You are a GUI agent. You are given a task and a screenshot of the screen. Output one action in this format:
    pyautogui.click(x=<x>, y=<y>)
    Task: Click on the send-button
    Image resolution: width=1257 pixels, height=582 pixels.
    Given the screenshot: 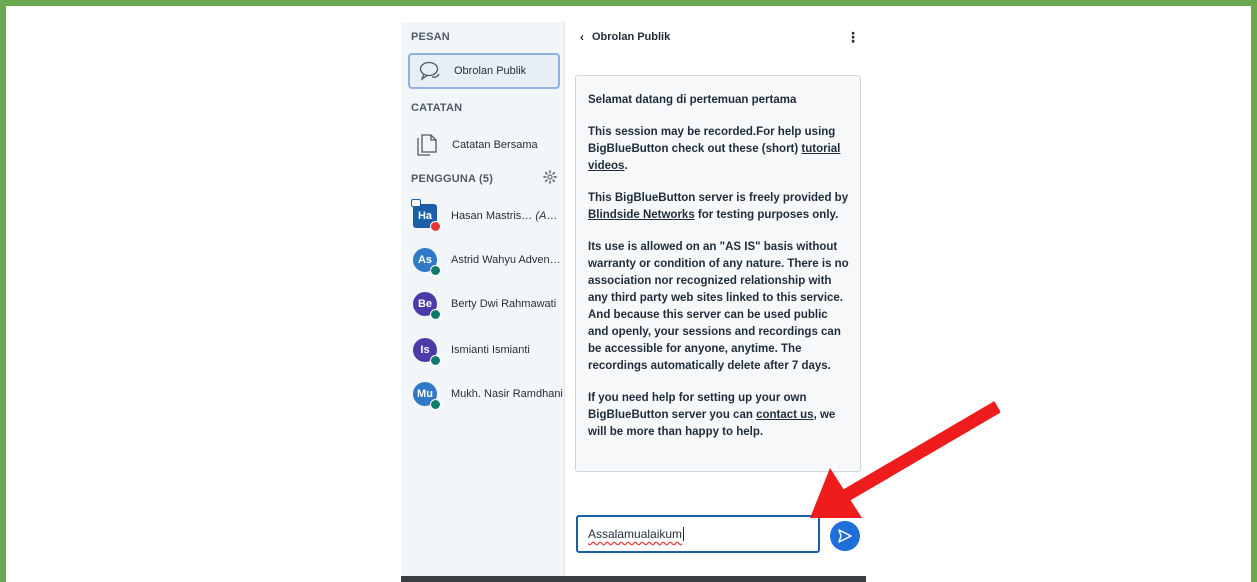 What is the action you would take?
    pyautogui.click(x=845, y=536)
    